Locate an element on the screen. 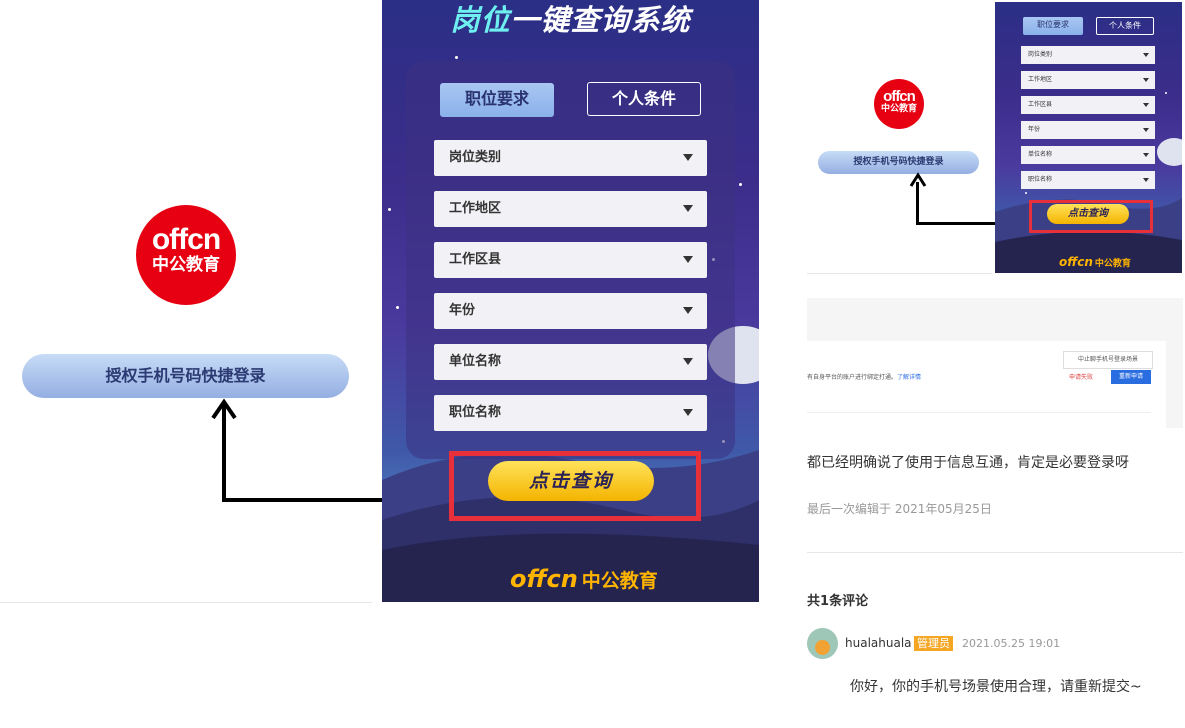 The width and height of the screenshot is (1185, 728). status-text: 申请失败 is located at coordinates (1081, 377).